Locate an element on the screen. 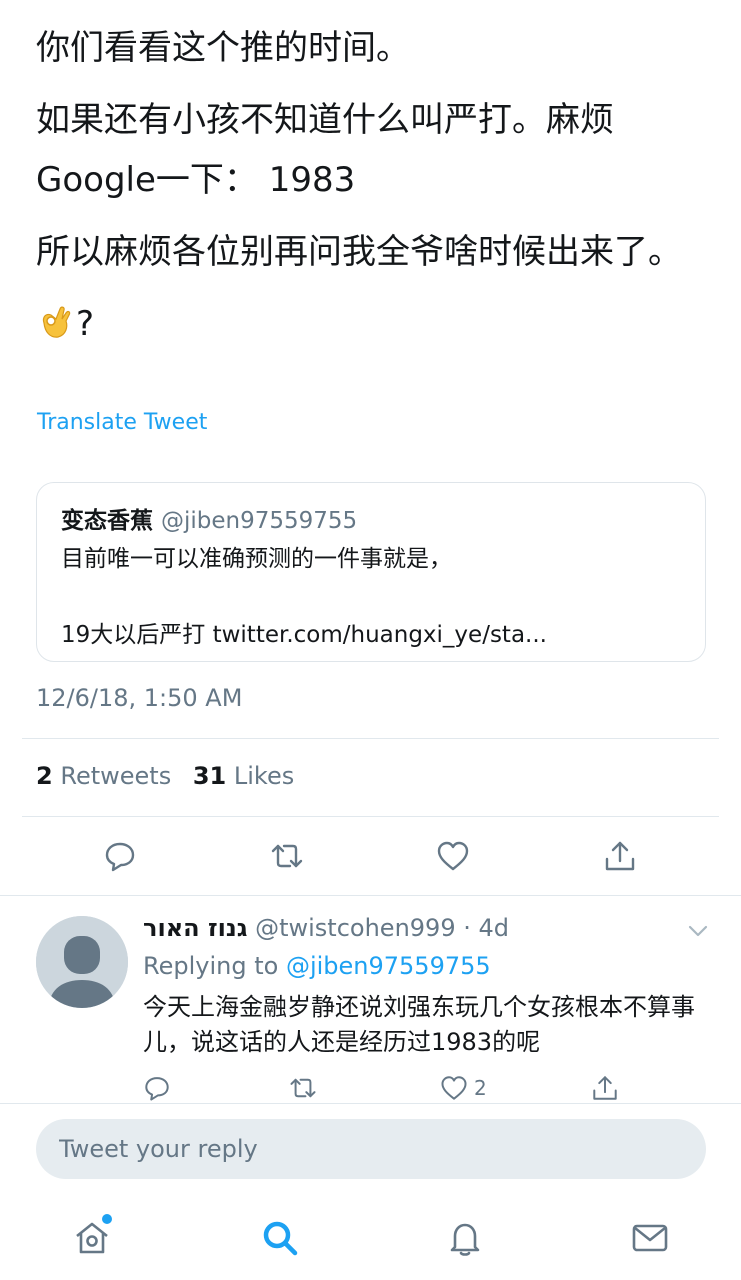 The height and width of the screenshot is (1280, 741). tweet-paragraph: 如果还有小孩不知道什么叫严打。麻烦Google一下： 1983 is located at coordinates (325, 150).